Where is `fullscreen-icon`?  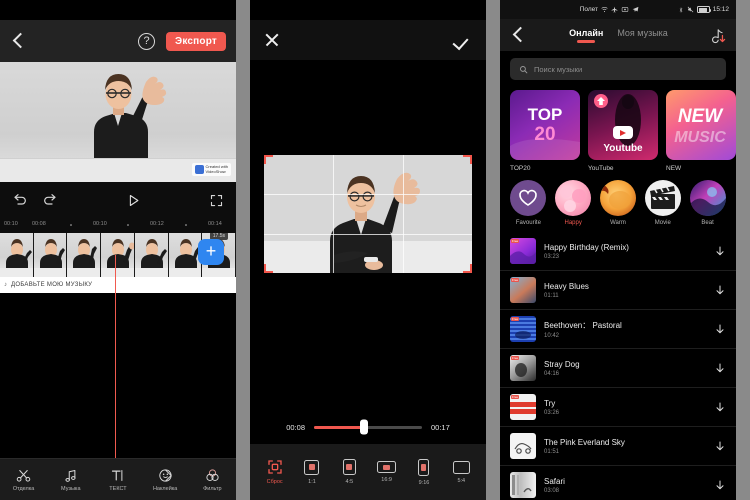 fullscreen-icon is located at coordinates (216, 200).